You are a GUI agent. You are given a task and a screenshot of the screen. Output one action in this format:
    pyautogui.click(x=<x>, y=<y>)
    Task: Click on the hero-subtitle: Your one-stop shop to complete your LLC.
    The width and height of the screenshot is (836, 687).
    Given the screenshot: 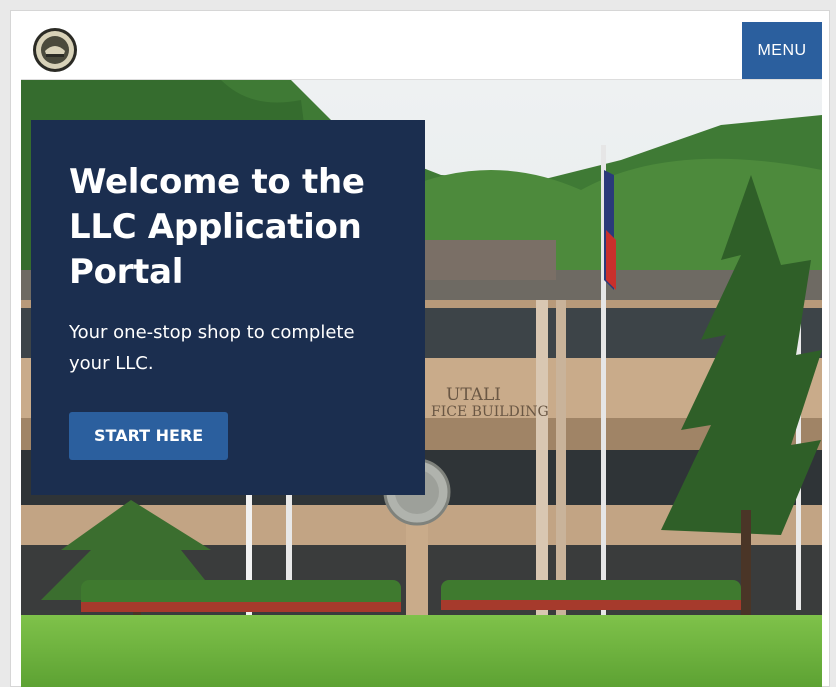 What is the action you would take?
    pyautogui.click(x=212, y=348)
    